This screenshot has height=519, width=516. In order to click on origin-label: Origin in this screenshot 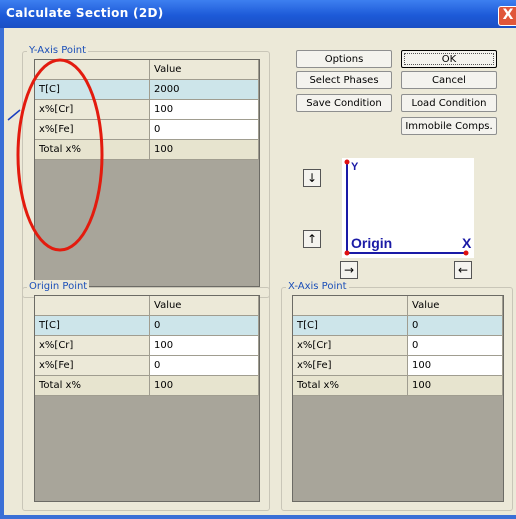, I will do `click(371, 243)`.